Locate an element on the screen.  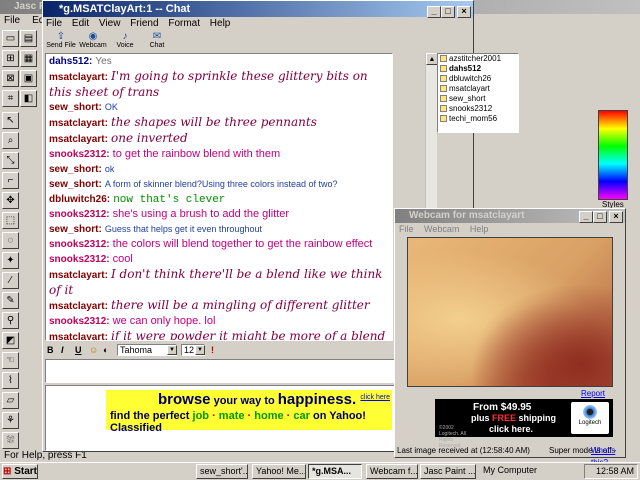
open-folder-icon: ▤ is located at coordinates (28, 38).